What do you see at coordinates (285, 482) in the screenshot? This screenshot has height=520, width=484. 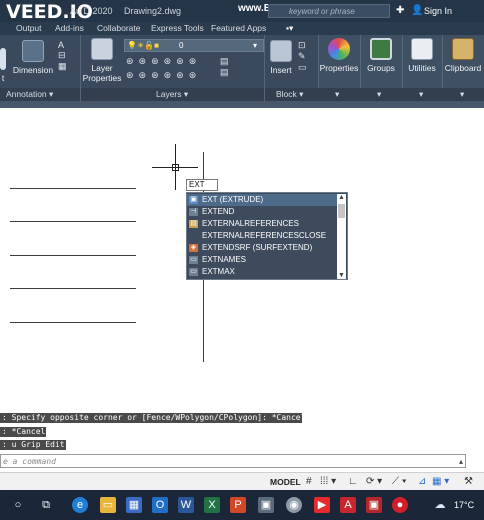 I see `model-space-toggle: MODEL` at bounding box center [285, 482].